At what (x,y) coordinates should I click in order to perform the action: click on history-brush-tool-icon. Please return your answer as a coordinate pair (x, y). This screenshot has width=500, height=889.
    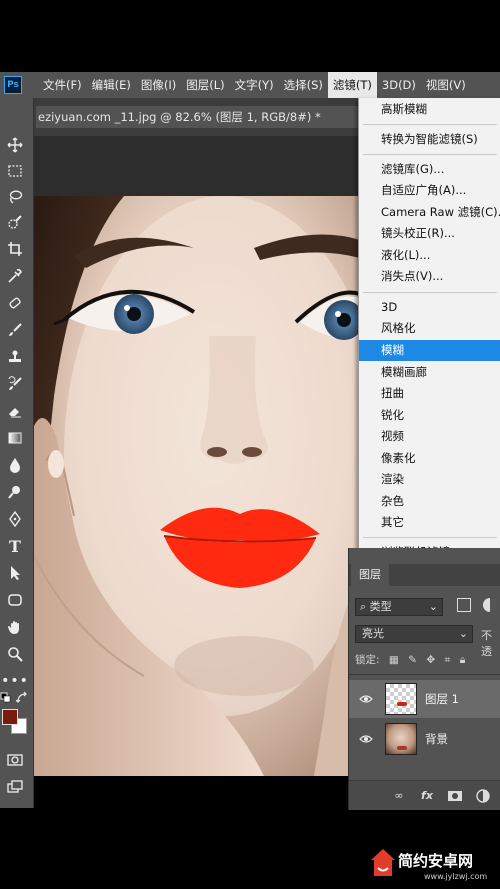
    Looking at the image, I should click on (15, 384).